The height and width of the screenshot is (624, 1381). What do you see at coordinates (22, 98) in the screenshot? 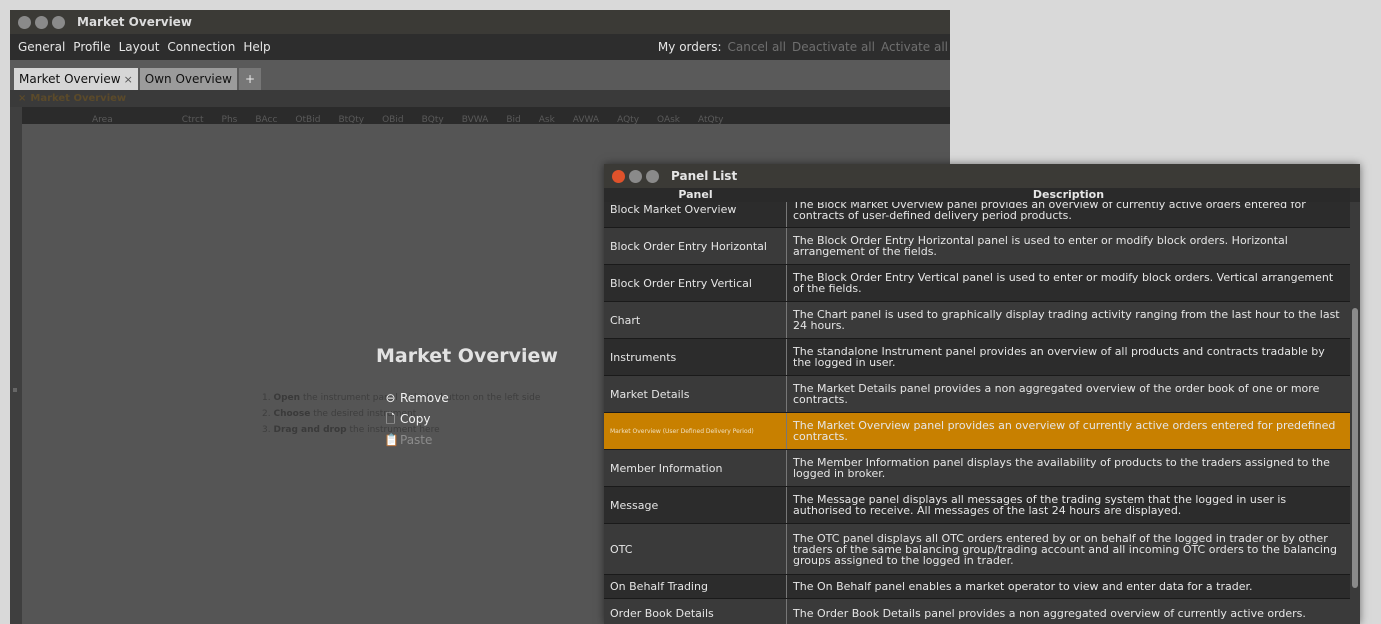
I see `collapse-icon: ×` at bounding box center [22, 98].